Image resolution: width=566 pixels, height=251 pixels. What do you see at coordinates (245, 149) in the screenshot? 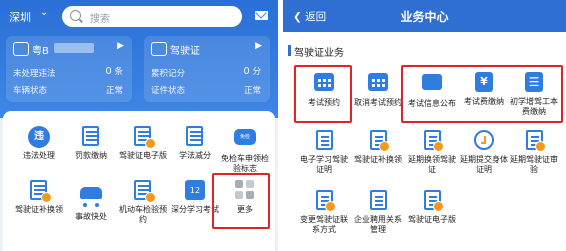
I see `grid-item-exempt: 免检 免检车申领检验标志` at bounding box center [245, 149].